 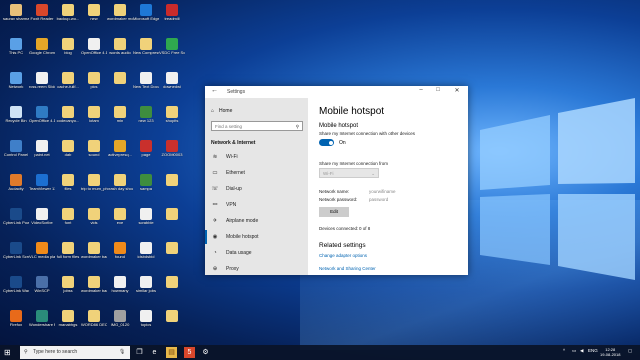 What do you see at coordinates (256, 237) in the screenshot?
I see `sidebar-item-mobile-hotspot: ◉ Mobile hotspot` at bounding box center [256, 237].